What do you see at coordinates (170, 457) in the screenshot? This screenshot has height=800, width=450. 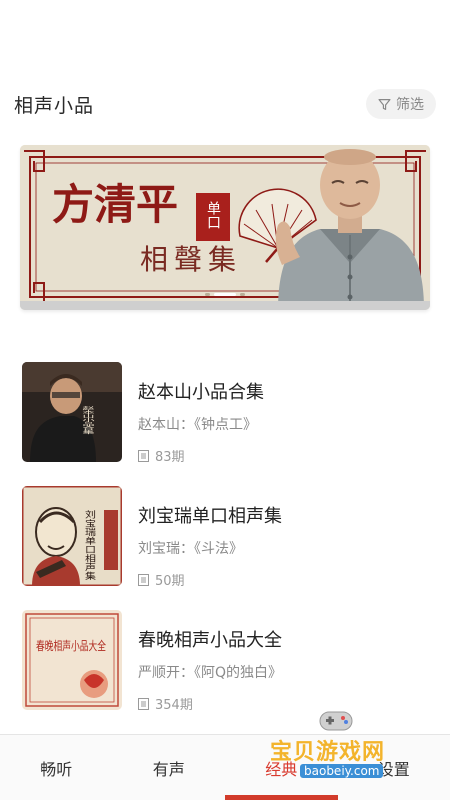 I see `episode-count-text: 83期` at bounding box center [170, 457].